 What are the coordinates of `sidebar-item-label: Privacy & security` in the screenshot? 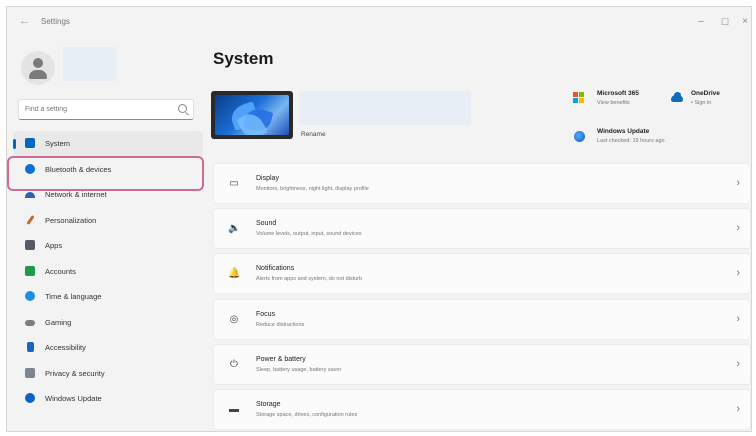 It's located at (75, 373).